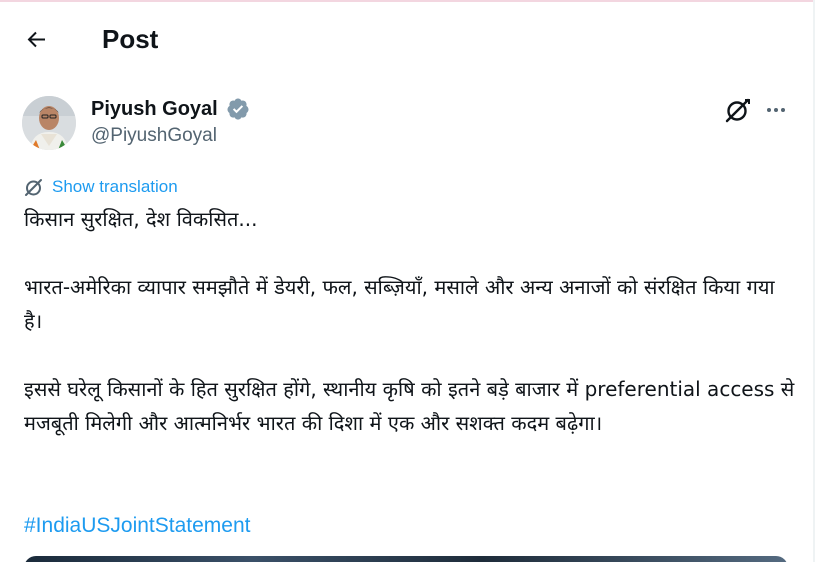 The width and height of the screenshot is (815, 562). What do you see at coordinates (738, 110) in the screenshot?
I see `grok-icon` at bounding box center [738, 110].